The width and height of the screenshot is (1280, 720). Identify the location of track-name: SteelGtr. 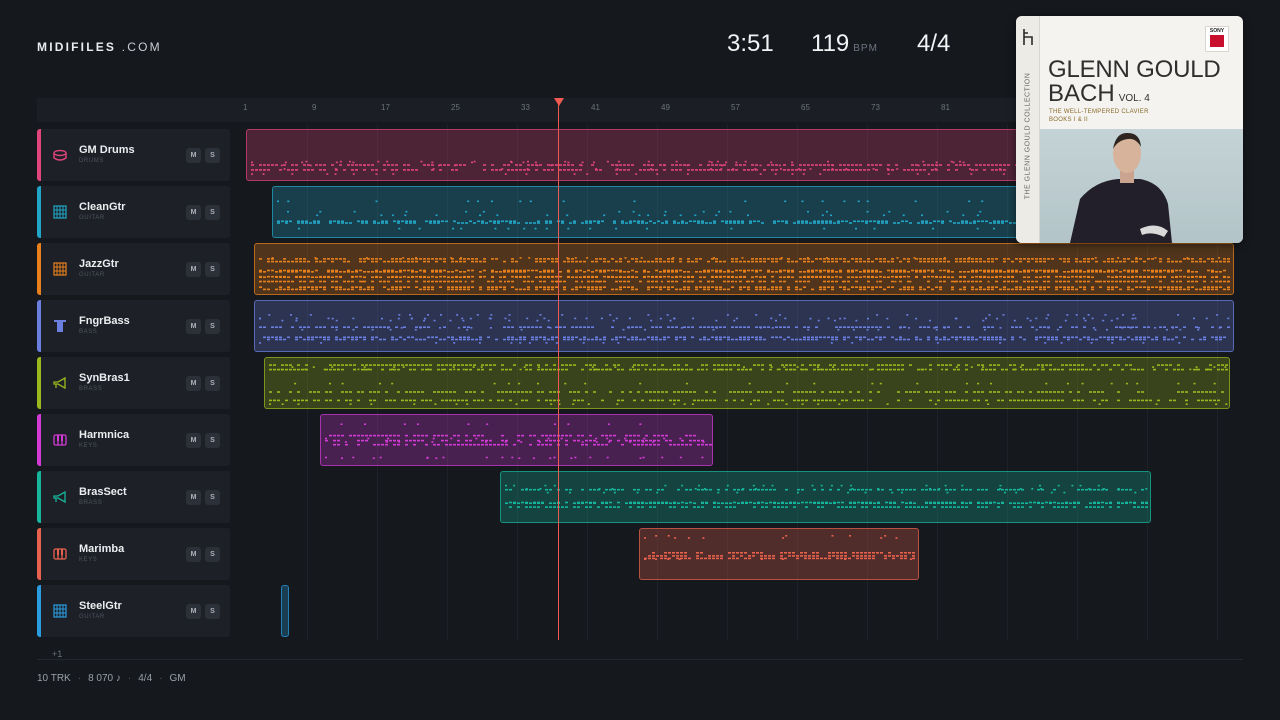
(100, 606).